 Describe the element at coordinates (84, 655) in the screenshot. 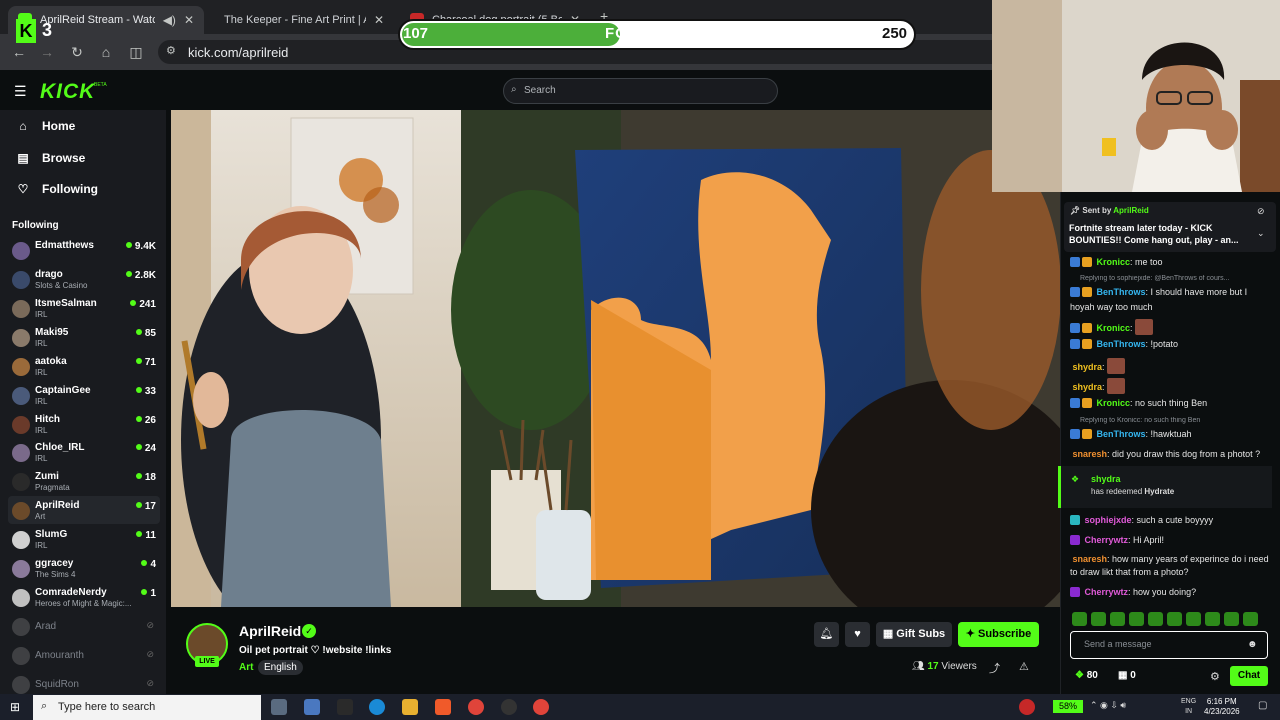

I see `sidebar-channel-offline: Amouranth ⊘` at that location.